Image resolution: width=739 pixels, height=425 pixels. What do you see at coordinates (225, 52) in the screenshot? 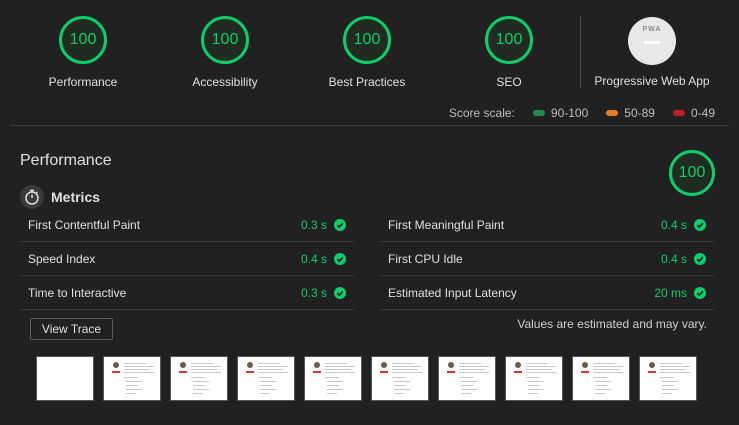
I see `gauge-accessibility: 100 Accessibility` at bounding box center [225, 52].